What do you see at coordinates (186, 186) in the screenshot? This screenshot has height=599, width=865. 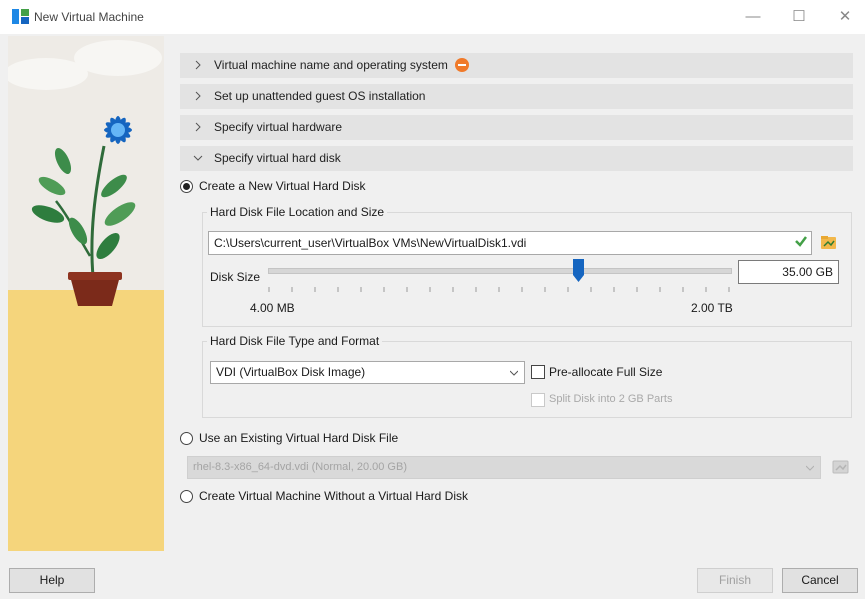 I see `radio-create-new-disk` at bounding box center [186, 186].